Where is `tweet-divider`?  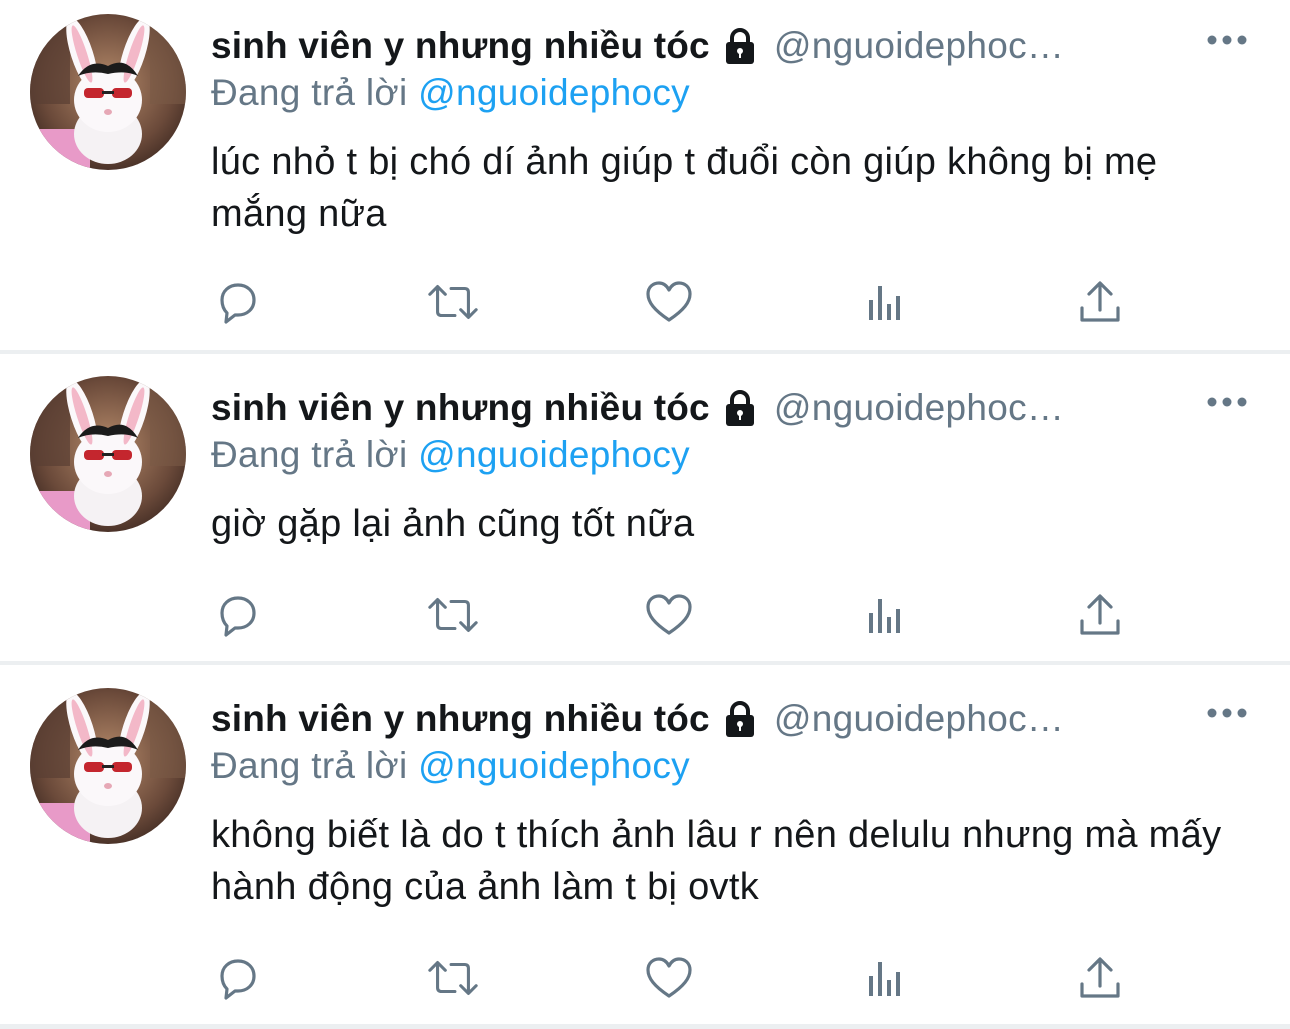
tweet-divider is located at coordinates (645, 1026).